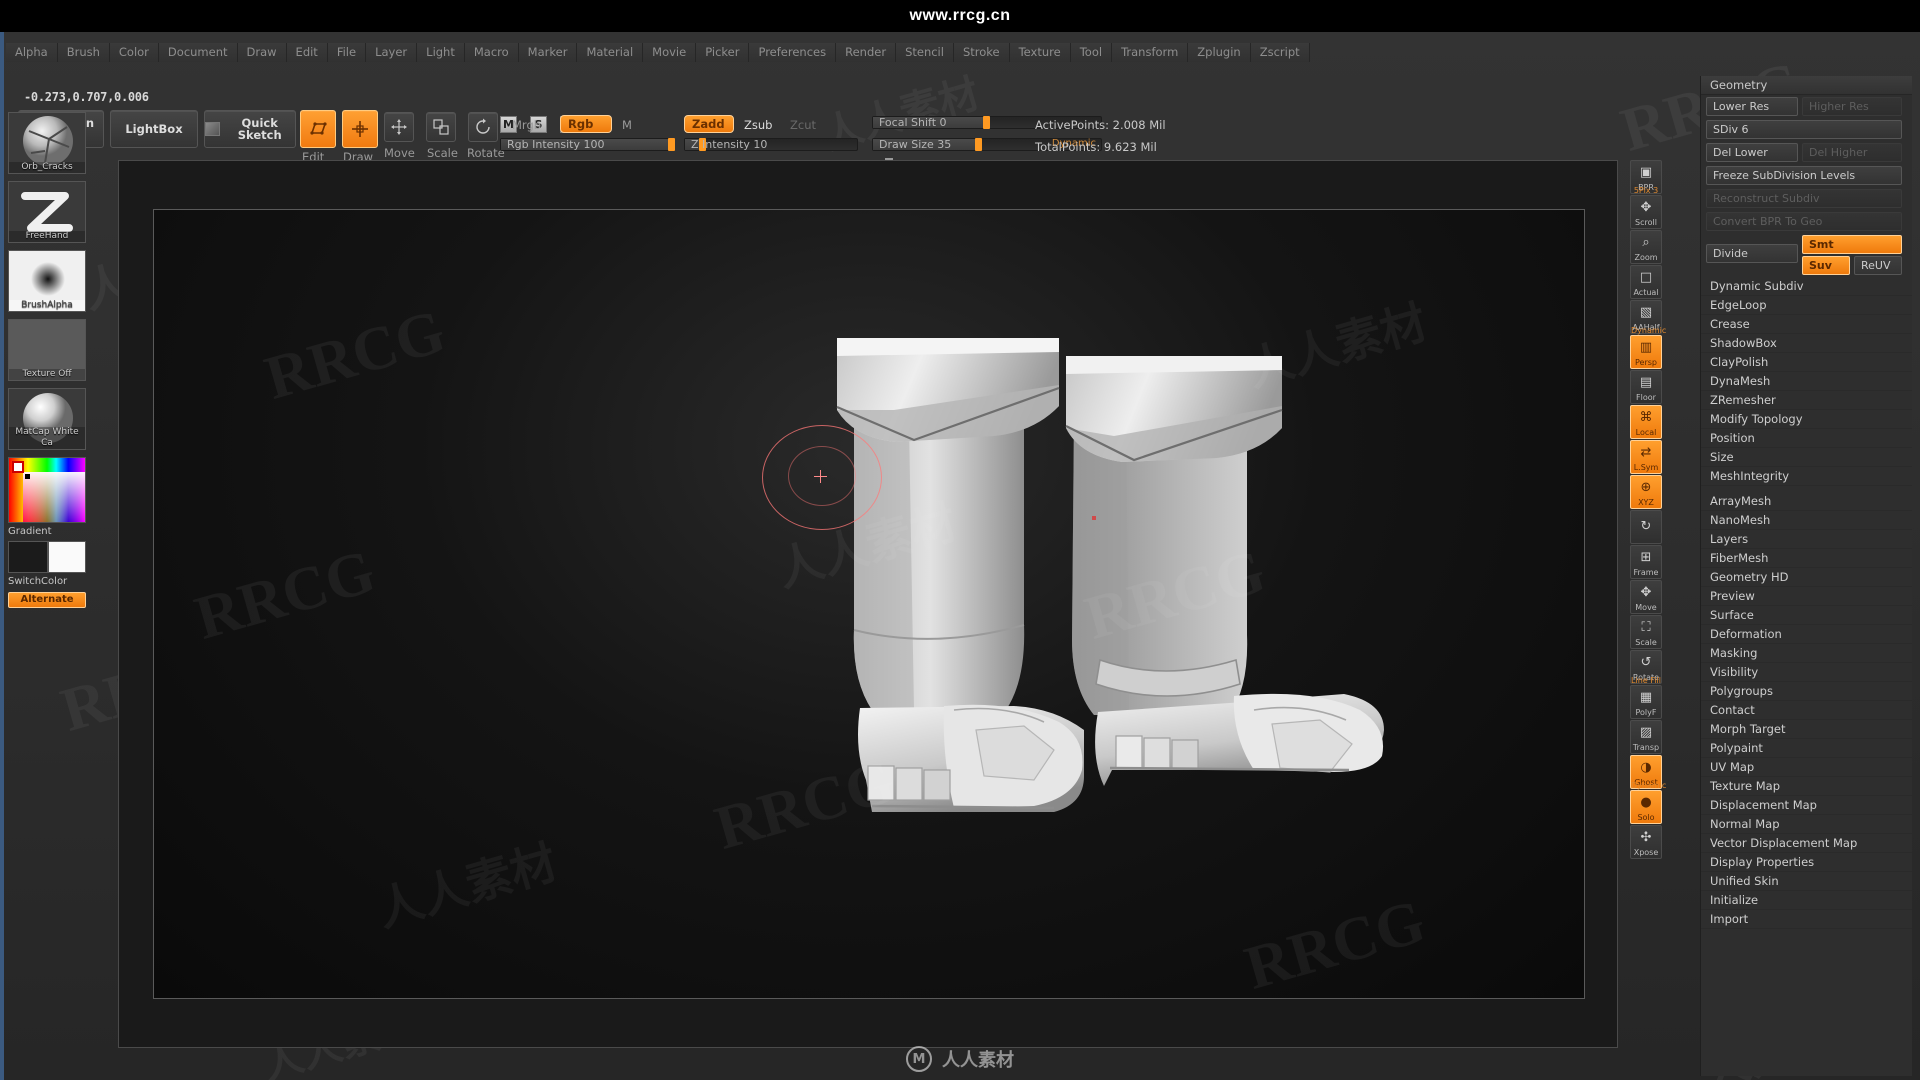 This screenshot has width=1920, height=1080. I want to click on stroke-swatch: FreeHand, so click(47, 212).